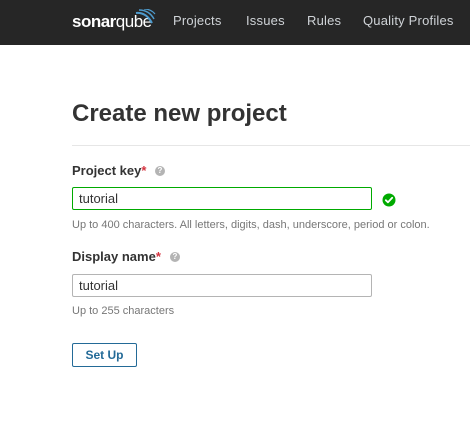 The height and width of the screenshot is (428, 470). Describe the element at coordinates (104, 355) in the screenshot. I see `set-up-button: Set Up` at that location.